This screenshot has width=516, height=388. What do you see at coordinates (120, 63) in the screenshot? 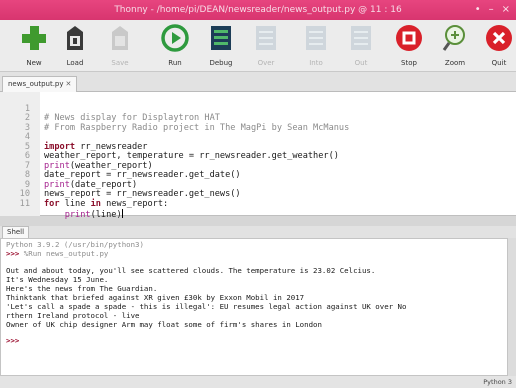
I see `save-label: Save` at bounding box center [120, 63].